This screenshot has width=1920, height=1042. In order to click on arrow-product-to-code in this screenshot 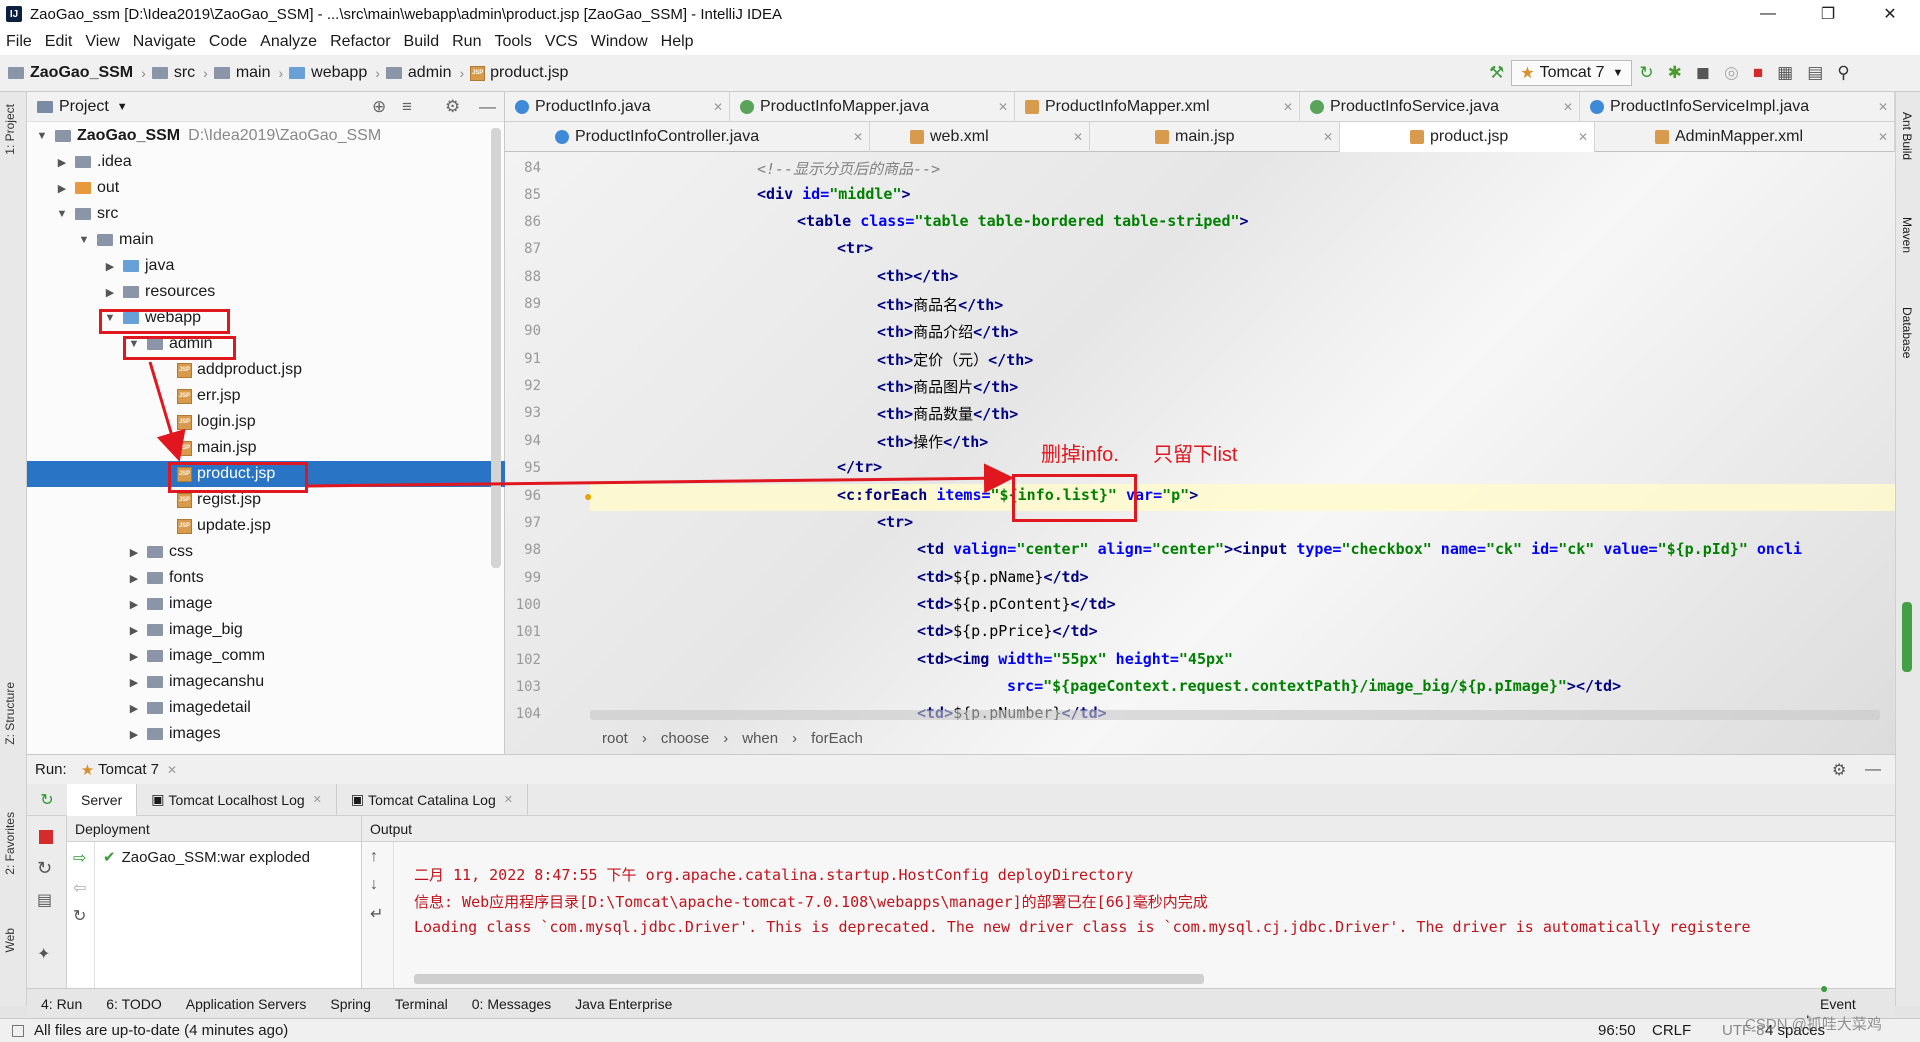, I will do `click(660, 478)`.